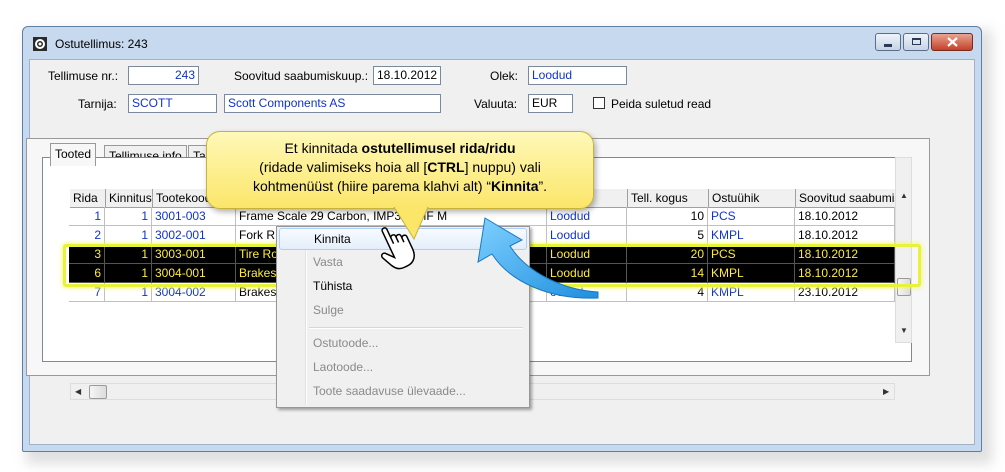  What do you see at coordinates (411, 224) in the screenshot?
I see `callout-tail` at bounding box center [411, 224].